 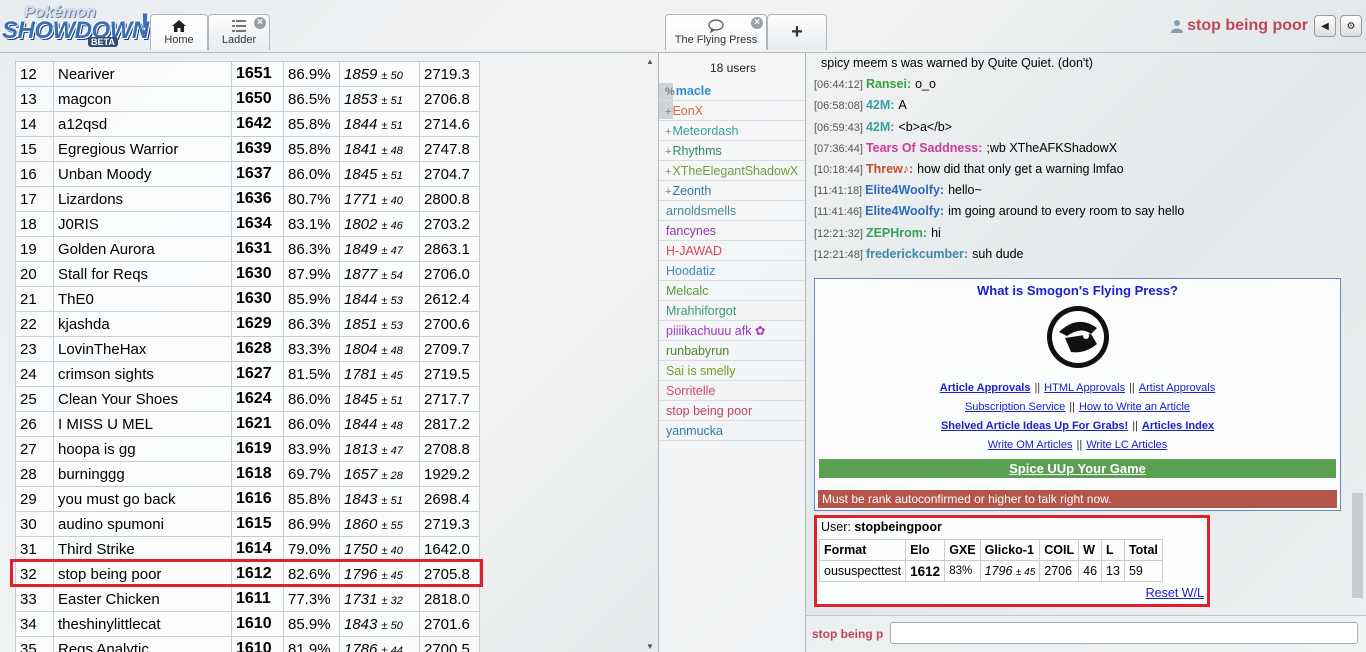 What do you see at coordinates (257, 549) in the screenshot?
I see `elo-cell: 1614` at bounding box center [257, 549].